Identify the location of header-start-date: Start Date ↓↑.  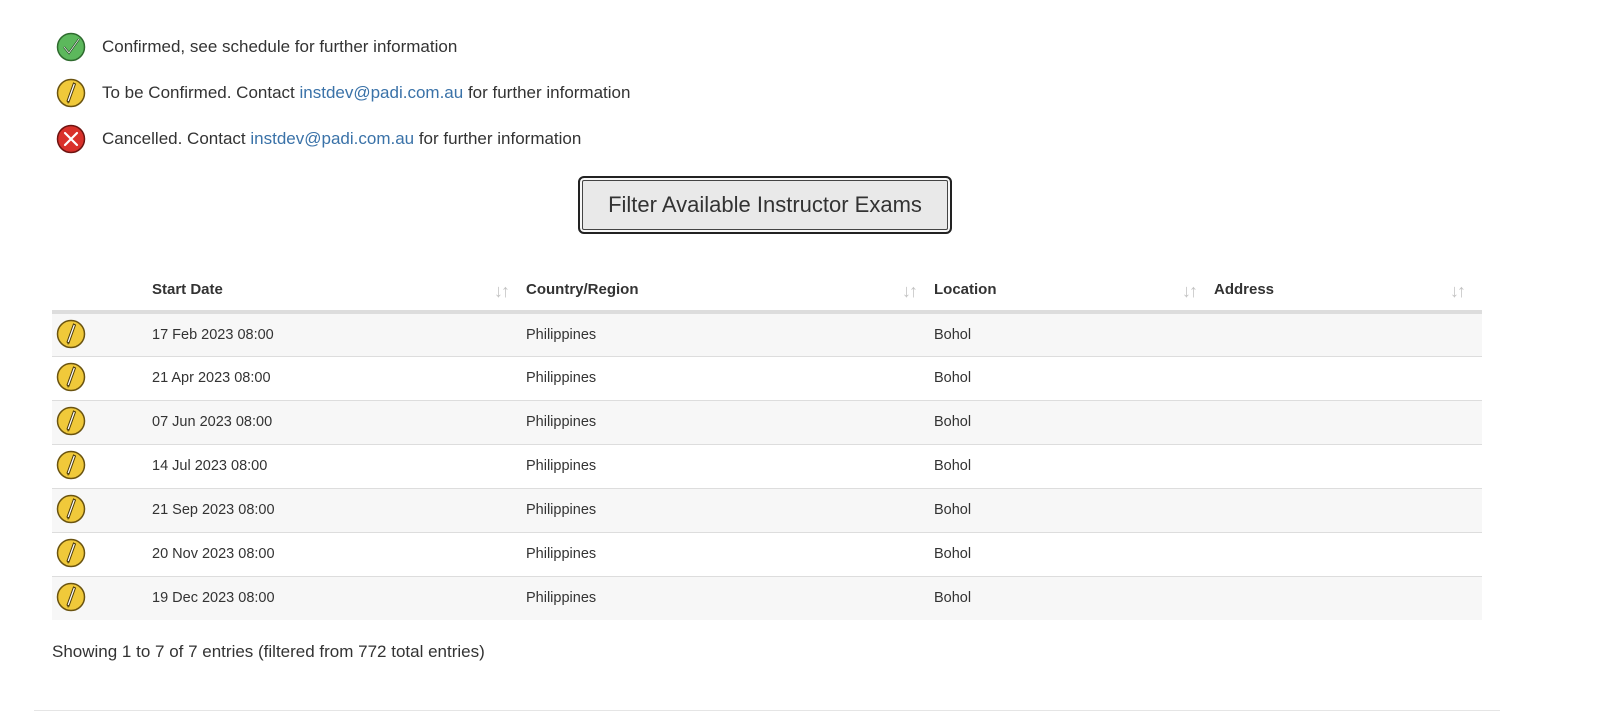
(339, 291).